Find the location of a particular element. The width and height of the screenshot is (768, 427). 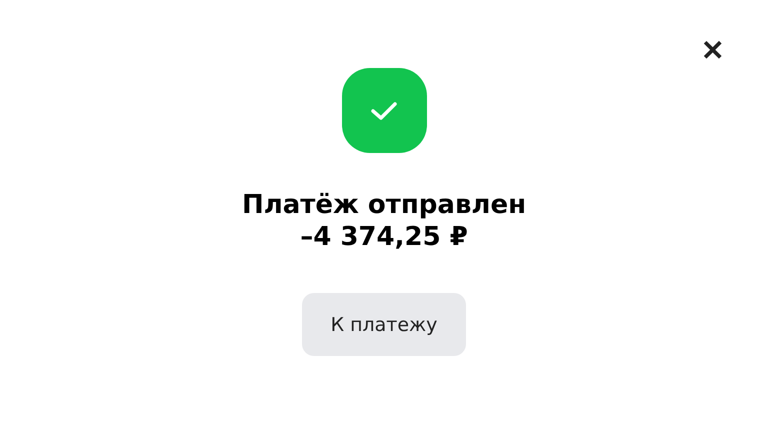

payment-status-title: Платёж отправлен is located at coordinates (384, 205).